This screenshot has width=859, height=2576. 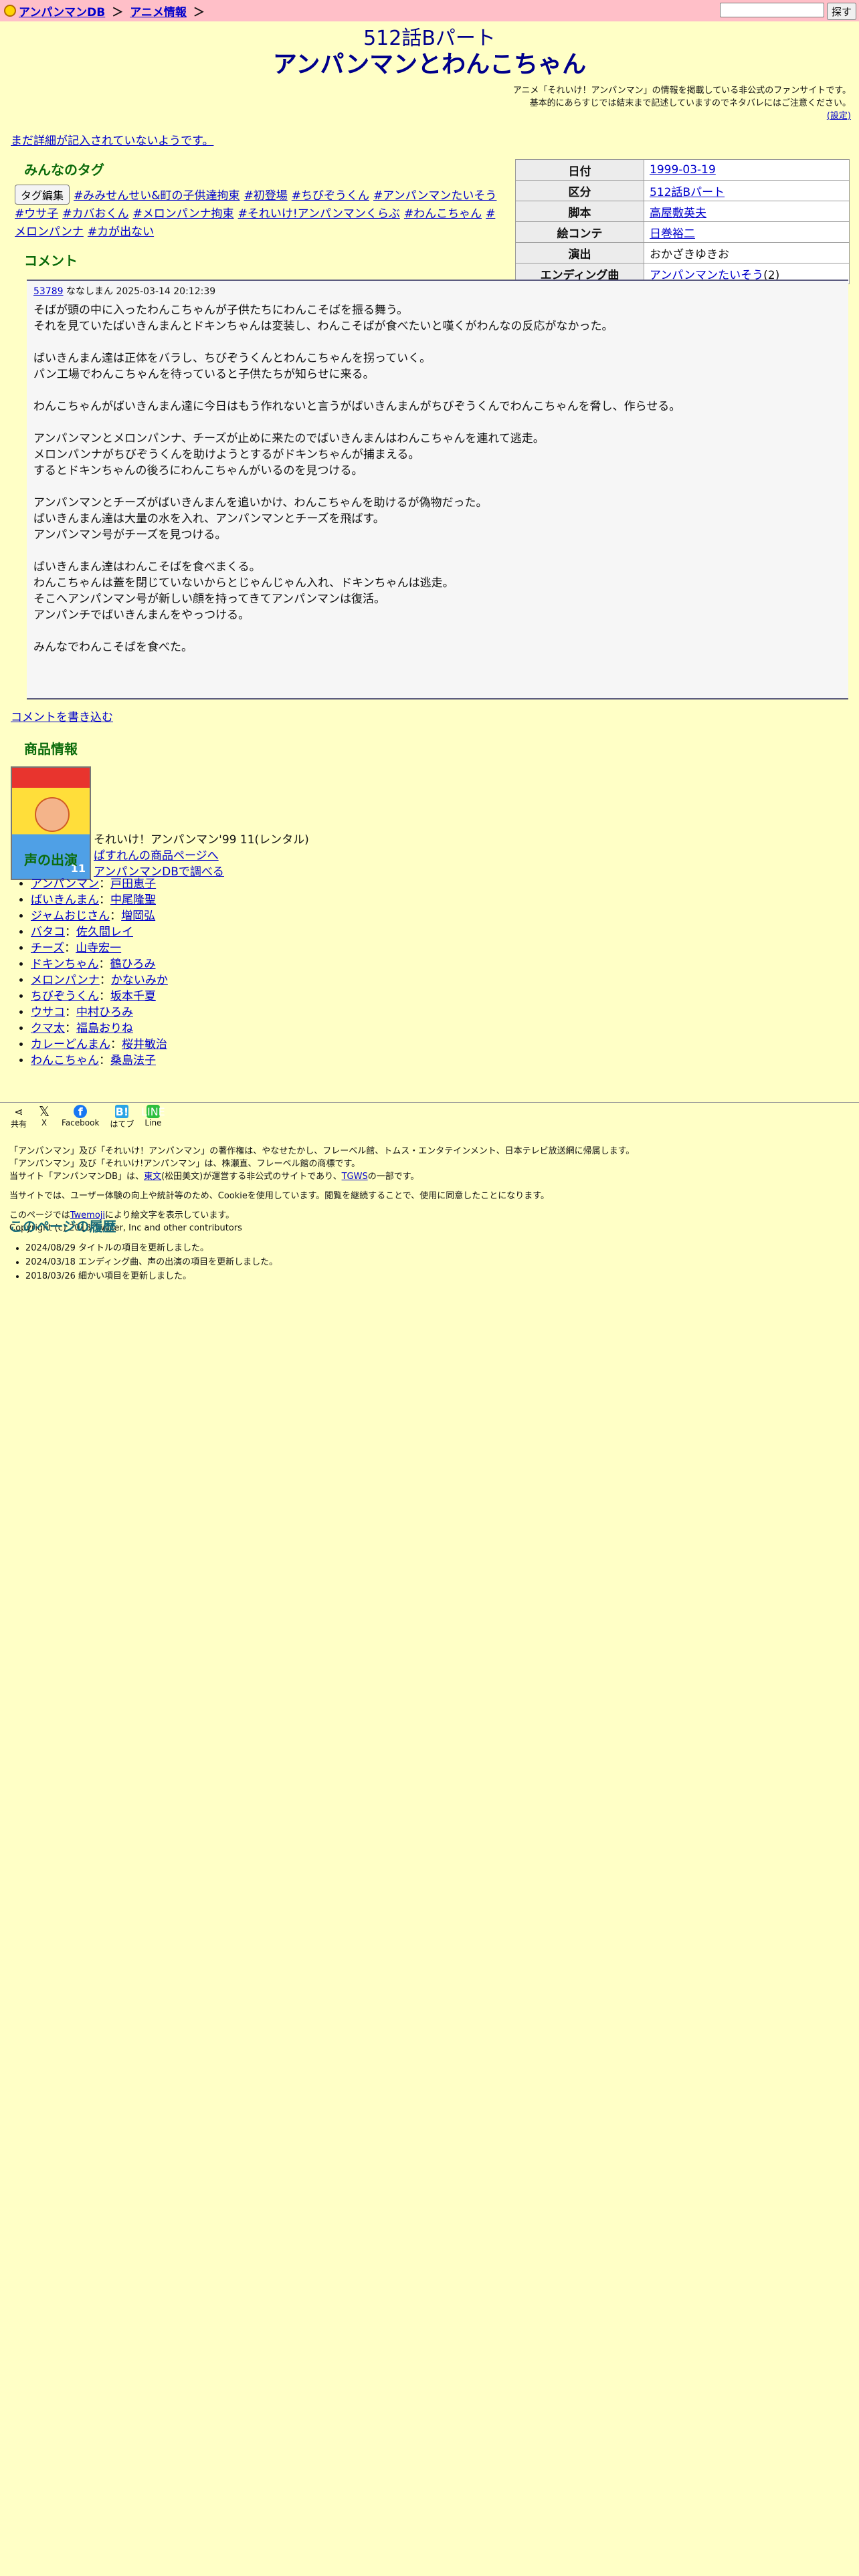 I want to click on tag-link: #それいけ!アンパンマンくらぶ, so click(x=319, y=214).